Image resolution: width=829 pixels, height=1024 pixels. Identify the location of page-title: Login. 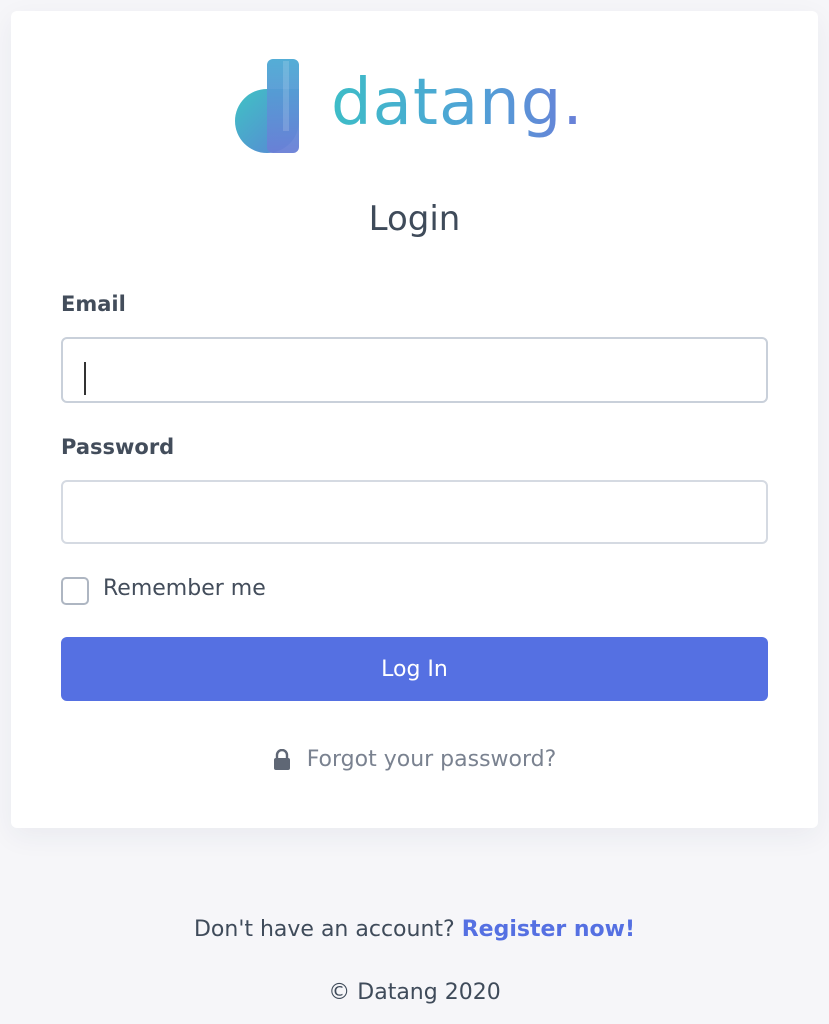
(414, 219).